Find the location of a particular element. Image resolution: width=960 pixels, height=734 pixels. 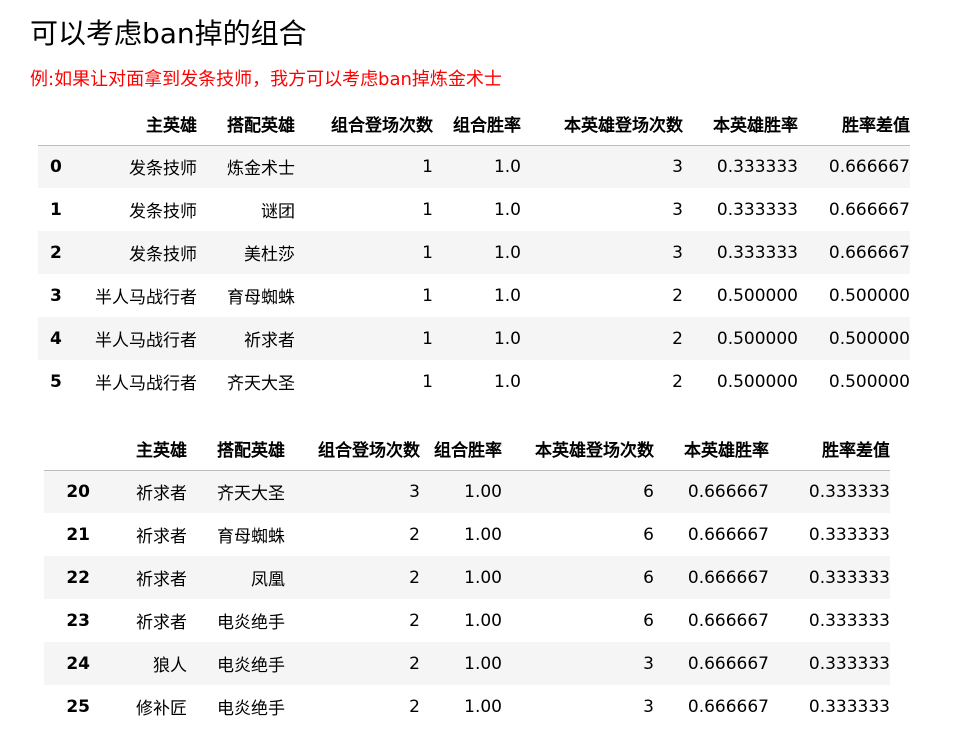

example-note: 例:如果让对面拿到发条技师，我方可以考虑ban掉炼金术士 is located at coordinates (266, 79).